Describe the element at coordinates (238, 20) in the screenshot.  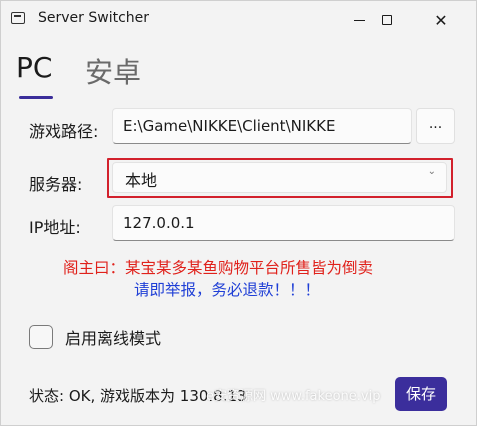
I see `title-bar: Server Switcher ✕` at that location.